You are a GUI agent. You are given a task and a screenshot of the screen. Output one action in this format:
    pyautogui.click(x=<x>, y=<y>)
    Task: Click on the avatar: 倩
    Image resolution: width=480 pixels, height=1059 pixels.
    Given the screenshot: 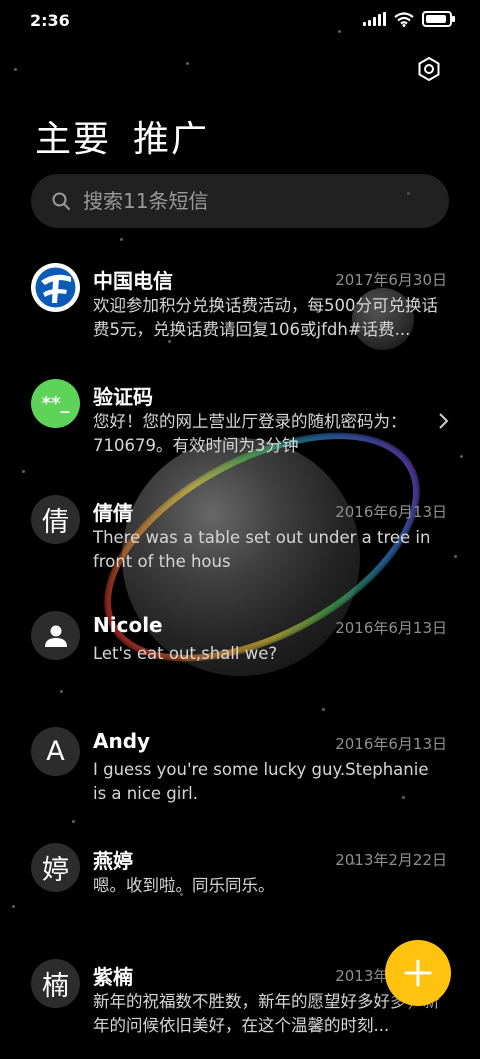 What is the action you would take?
    pyautogui.click(x=55, y=519)
    